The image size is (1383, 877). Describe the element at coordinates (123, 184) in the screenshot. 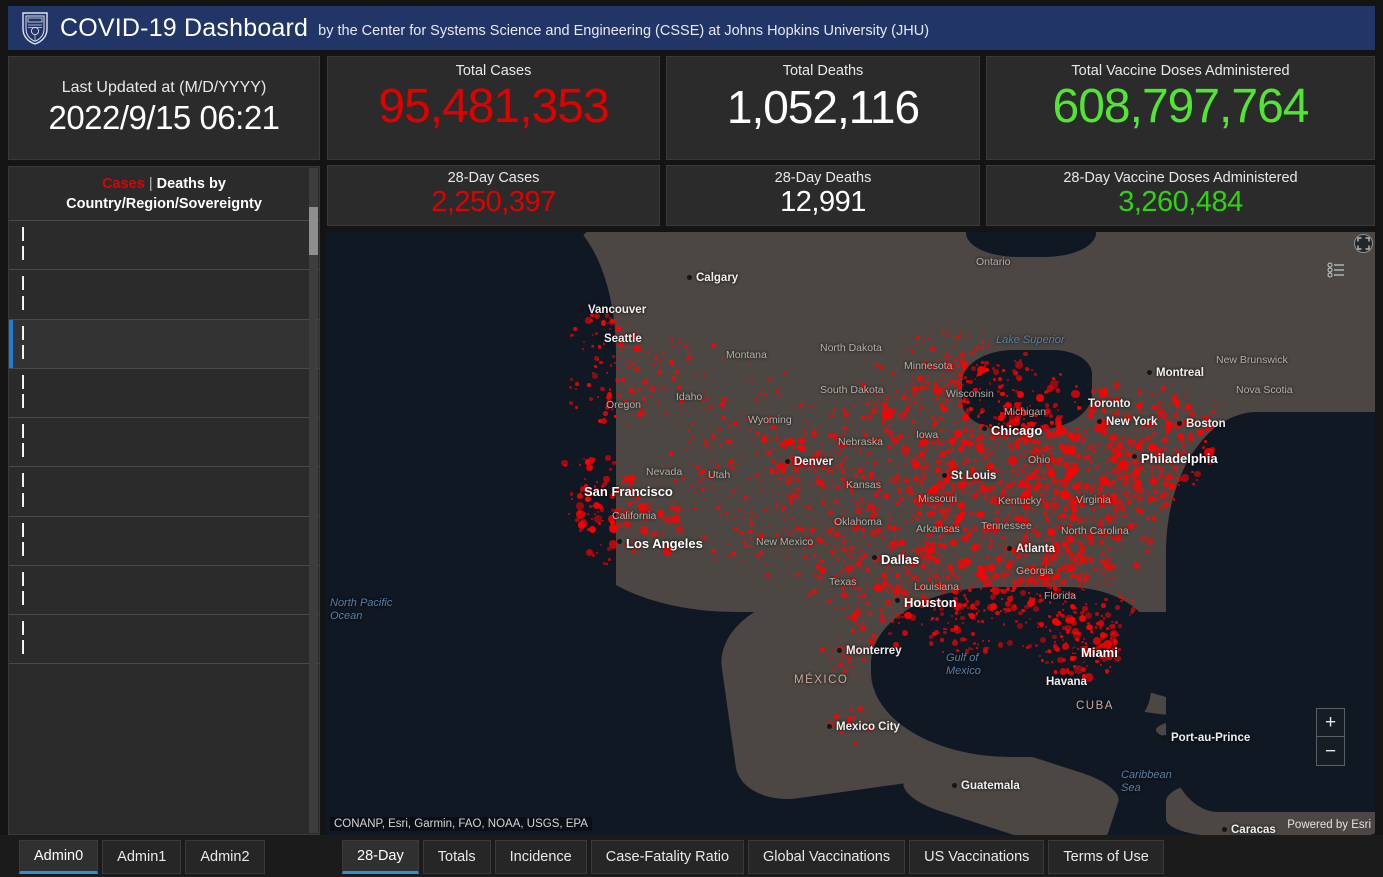

I see `heading-cases-link: Cases` at that location.